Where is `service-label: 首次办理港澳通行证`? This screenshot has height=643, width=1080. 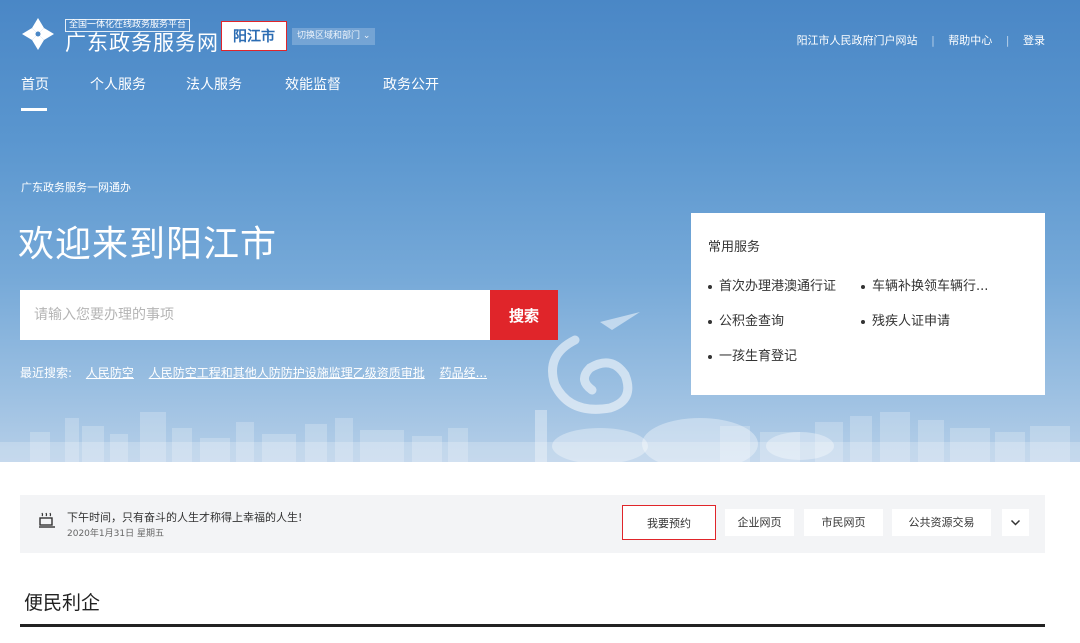
service-label: 首次办理港澳通行证 is located at coordinates (778, 286).